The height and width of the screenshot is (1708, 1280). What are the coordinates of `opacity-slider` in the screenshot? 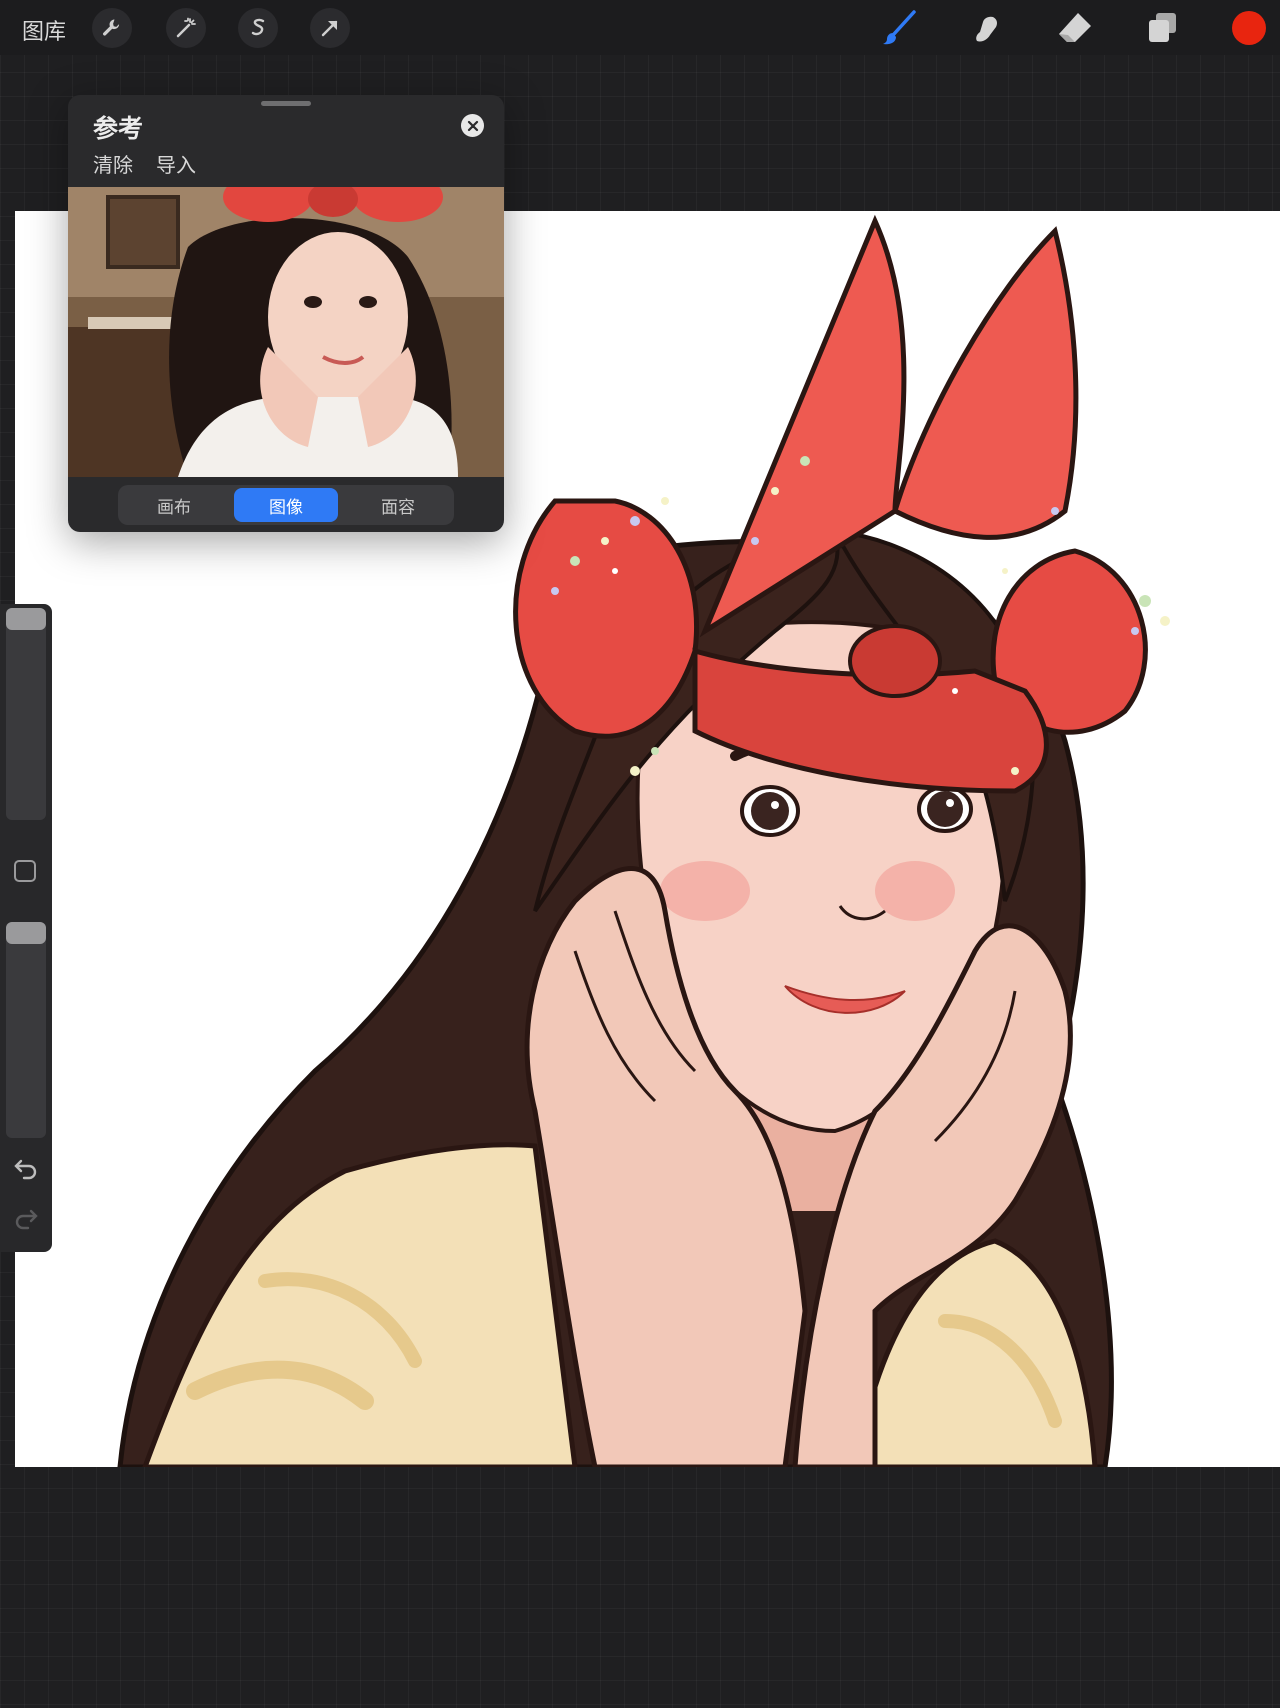 It's located at (26, 1030).